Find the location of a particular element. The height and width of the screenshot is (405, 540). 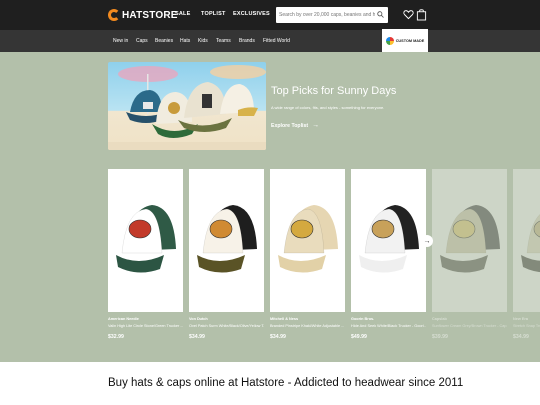

product-brand: Mitchell & Ness is located at coordinates (307, 319).